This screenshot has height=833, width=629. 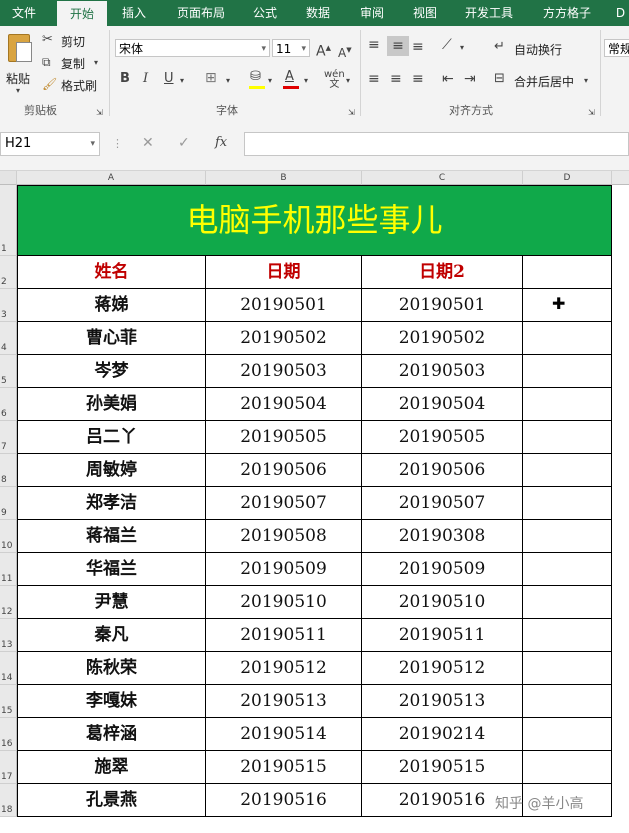 I want to click on name-cell: 施翠, so click(x=111, y=767).